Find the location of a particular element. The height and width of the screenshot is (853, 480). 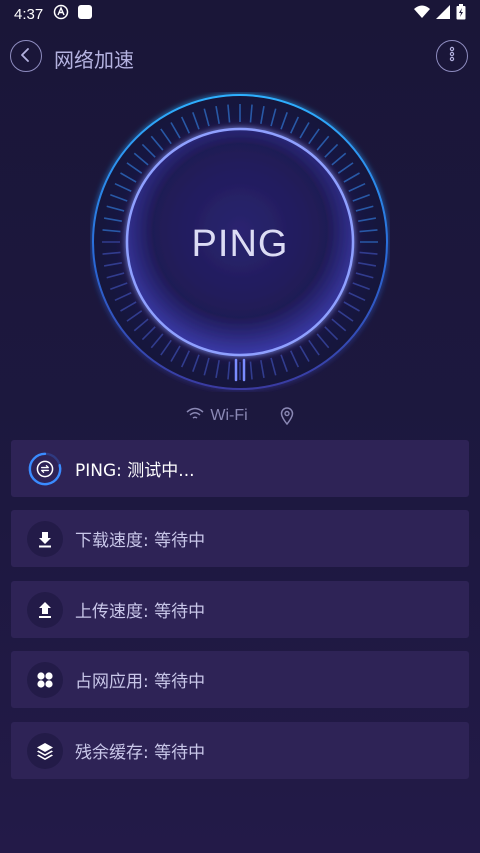

test-item-label: 残余缓存: 等待中 is located at coordinates (140, 753).